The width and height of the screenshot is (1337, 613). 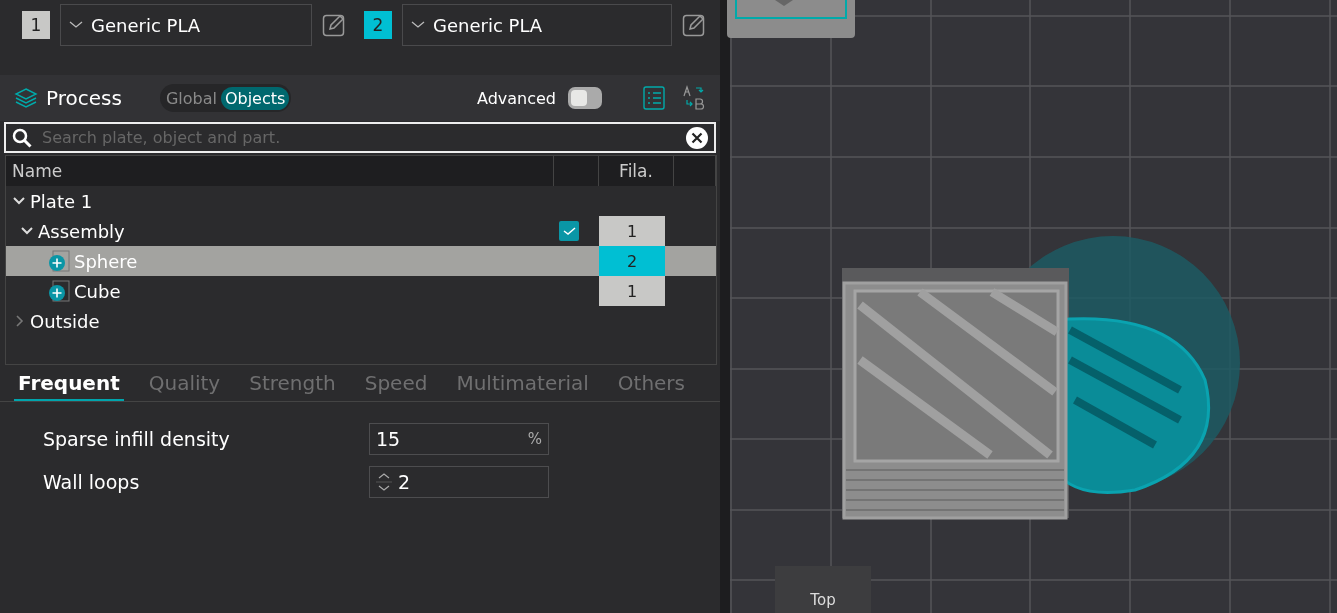 What do you see at coordinates (36, 25) in the screenshot?
I see `filament-number: 1` at bounding box center [36, 25].